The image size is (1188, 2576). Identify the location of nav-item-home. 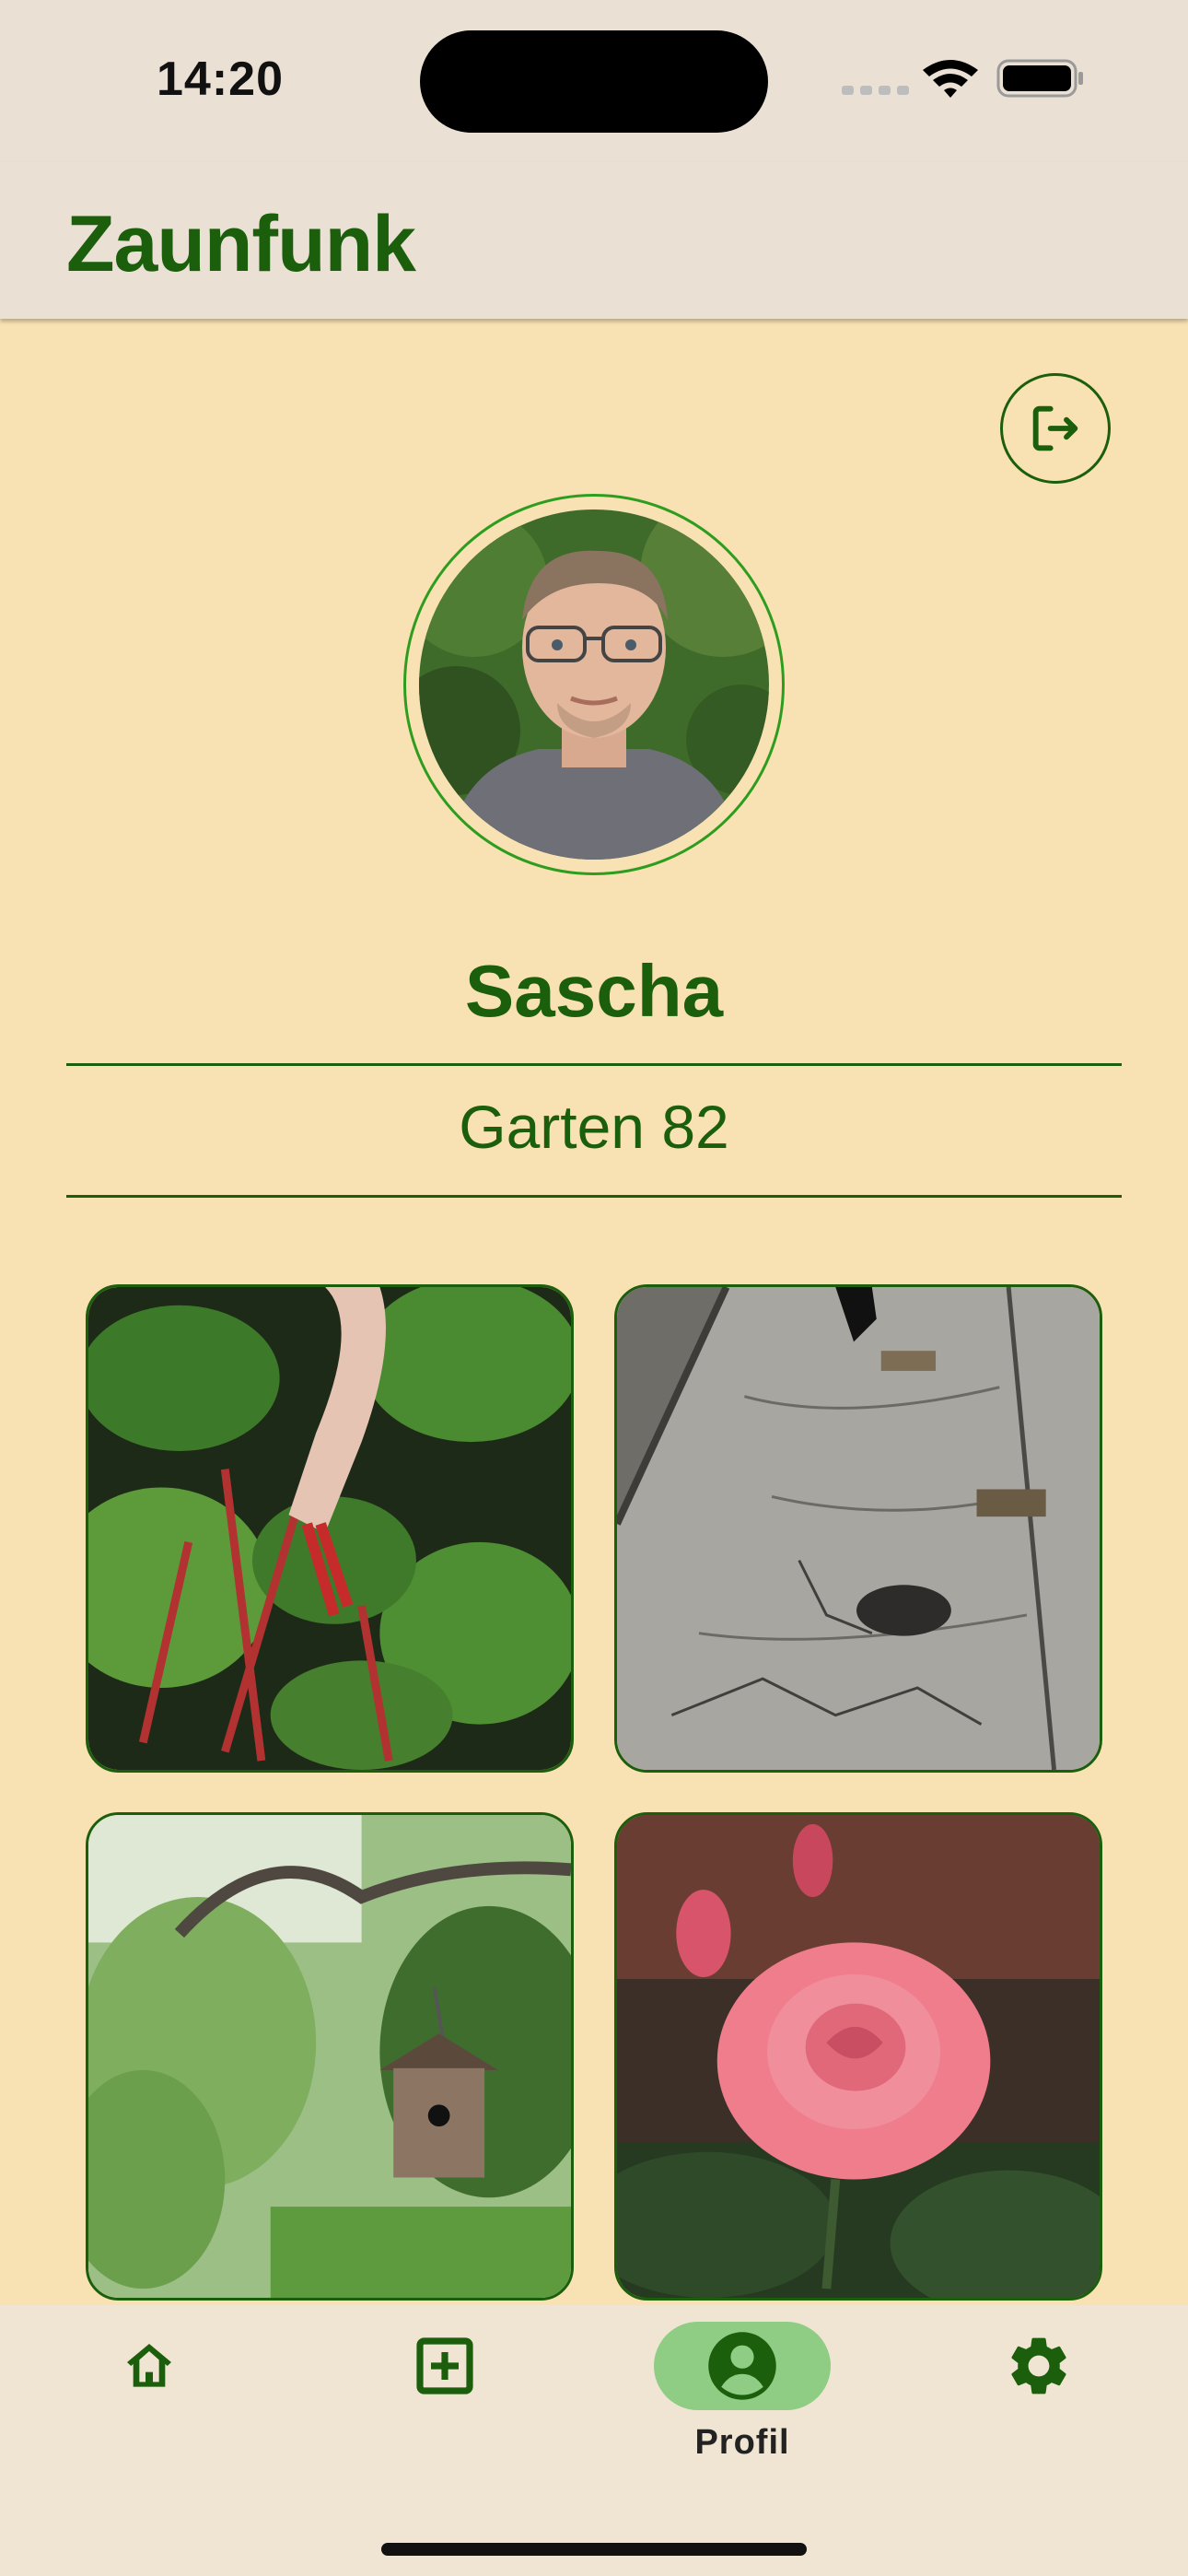
(149, 2405).